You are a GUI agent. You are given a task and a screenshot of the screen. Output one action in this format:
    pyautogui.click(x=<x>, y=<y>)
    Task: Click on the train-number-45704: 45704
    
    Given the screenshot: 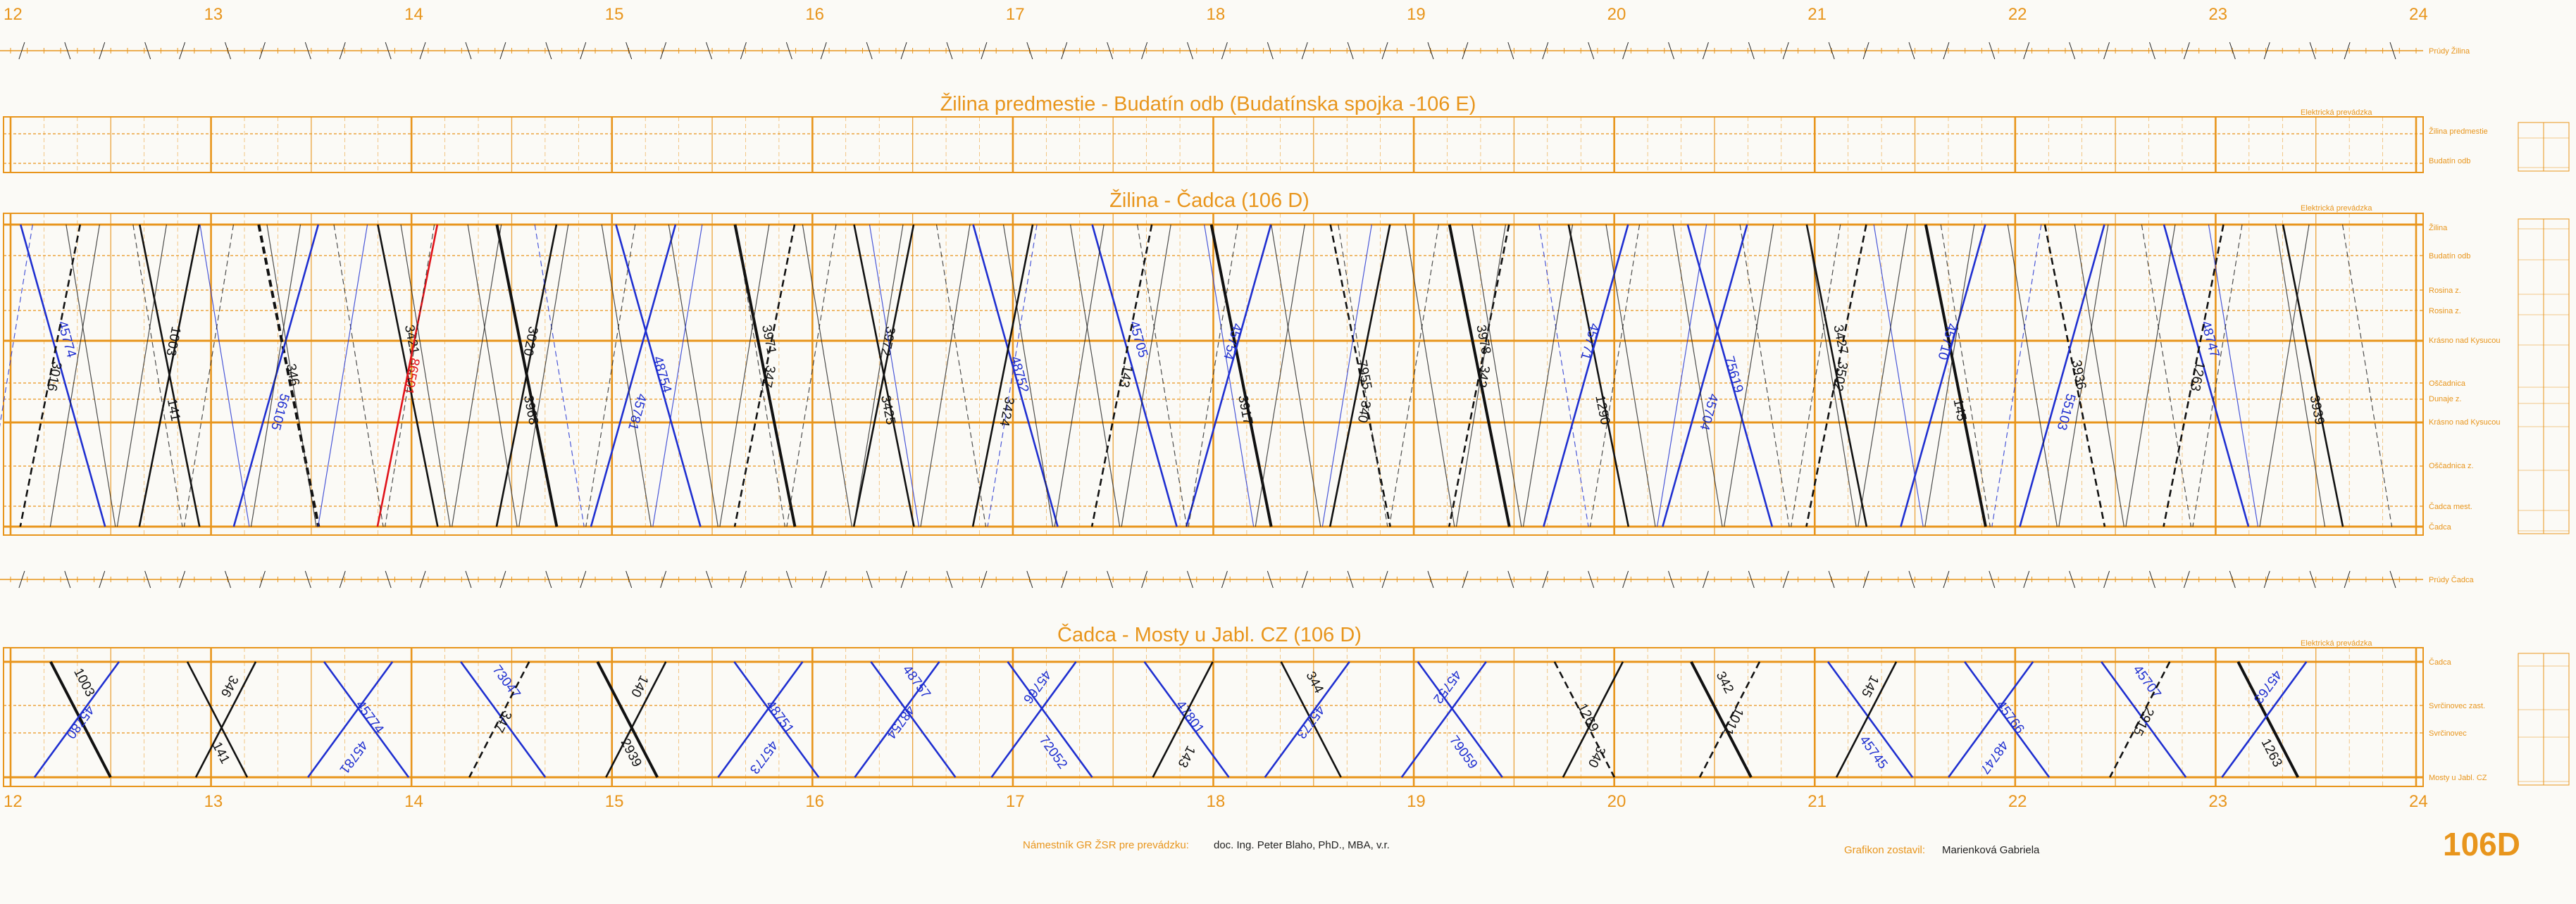 What is the action you would take?
    pyautogui.click(x=1708, y=412)
    